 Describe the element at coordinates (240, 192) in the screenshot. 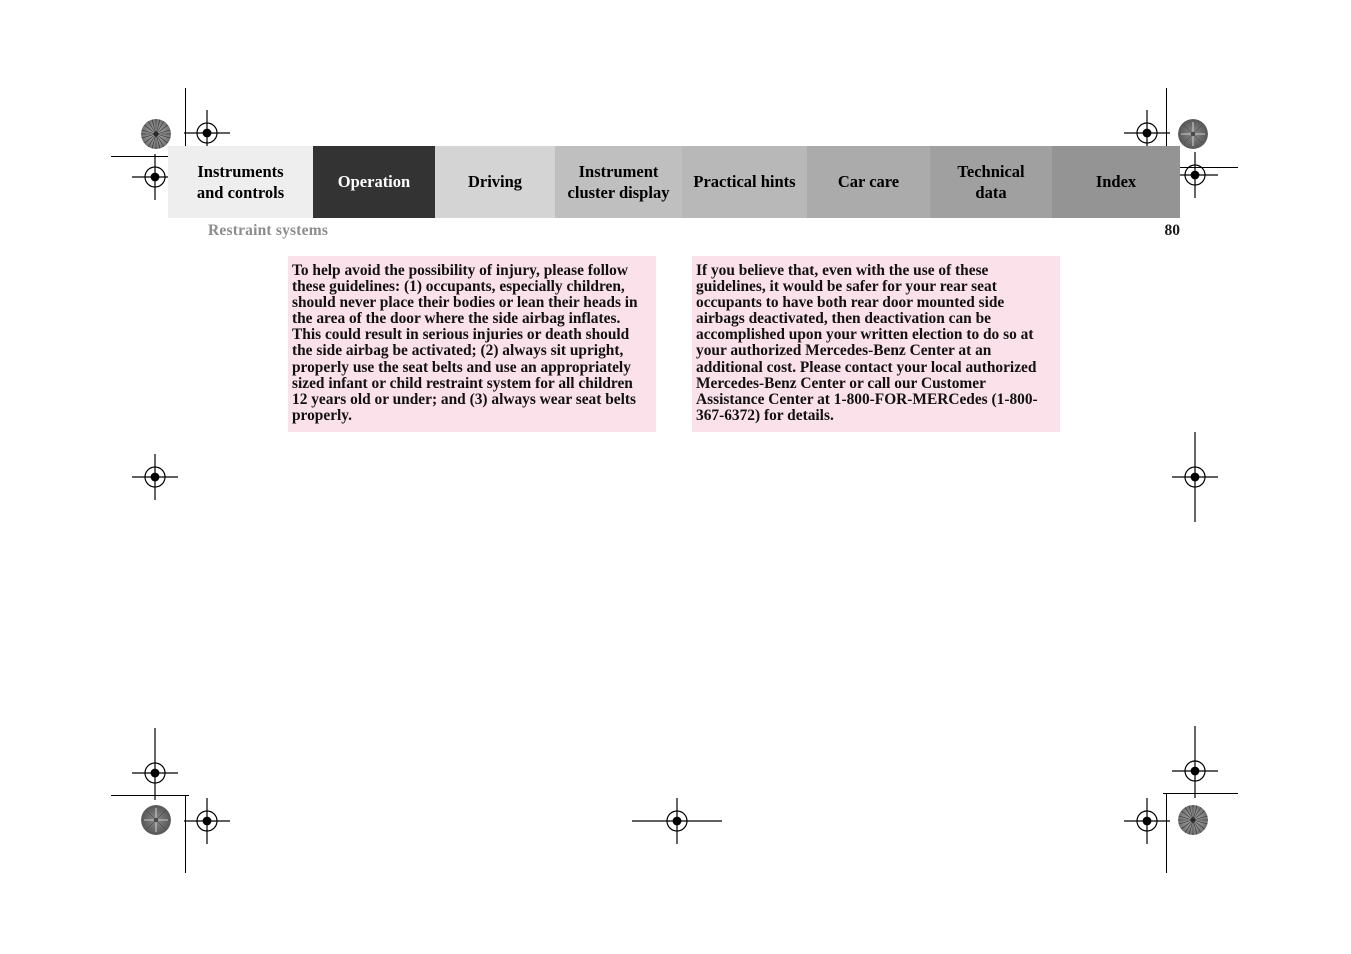

I see `tab-label-line2: and controls` at that location.